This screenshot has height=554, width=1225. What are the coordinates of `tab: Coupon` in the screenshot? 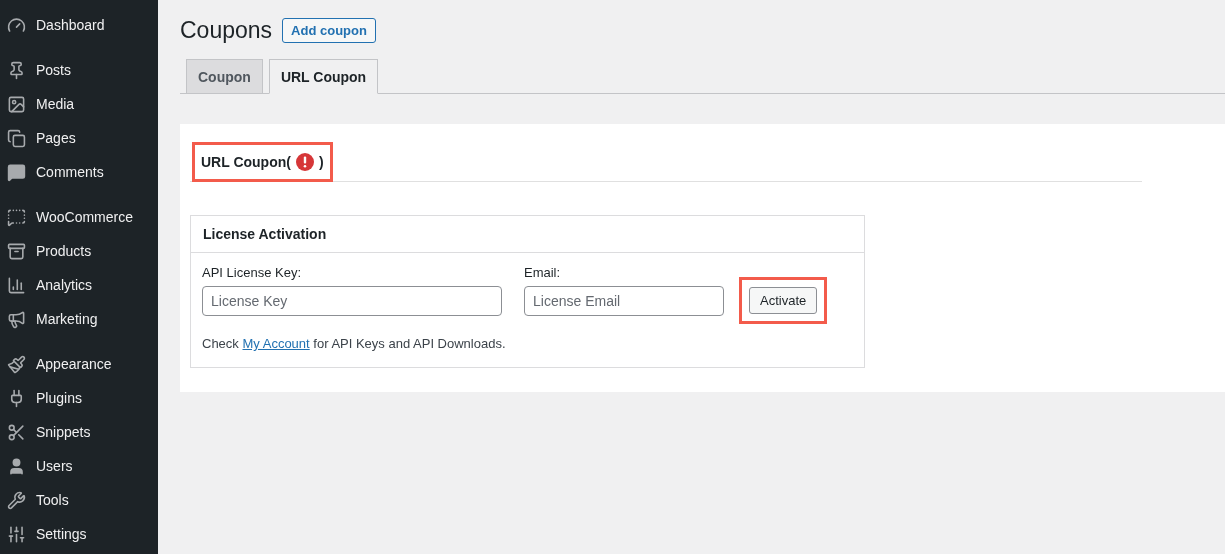 It's located at (224, 76).